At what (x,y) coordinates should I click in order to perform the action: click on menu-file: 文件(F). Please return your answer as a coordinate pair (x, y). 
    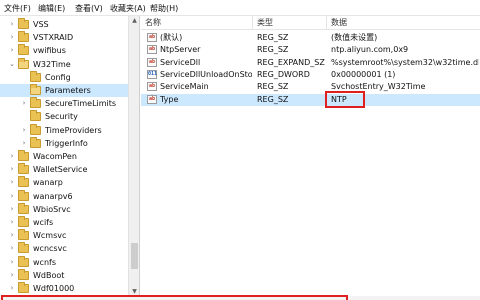
    Looking at the image, I should click on (17, 8).